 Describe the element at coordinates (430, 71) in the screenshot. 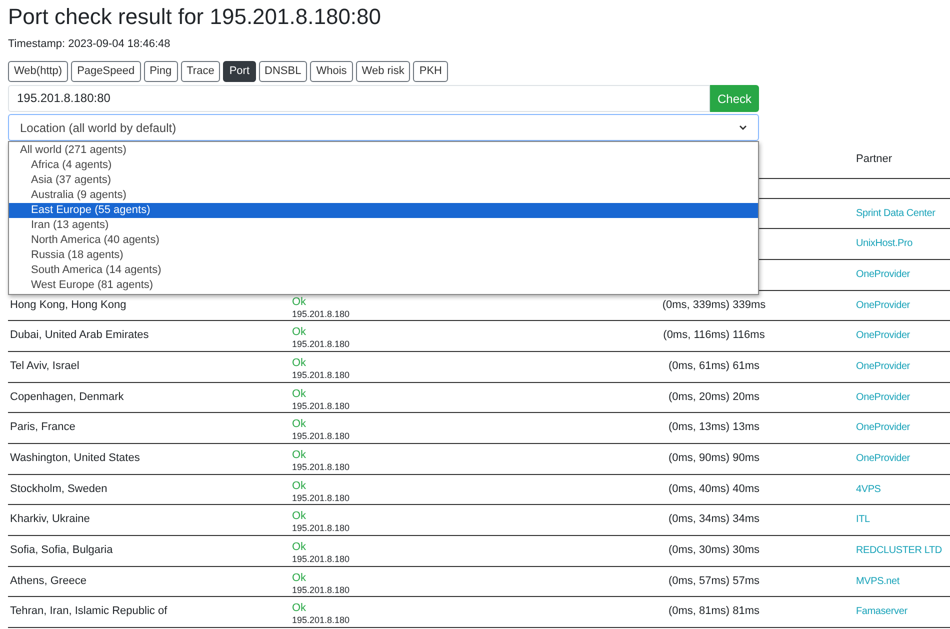

I see `tool-tab: PKH` at that location.